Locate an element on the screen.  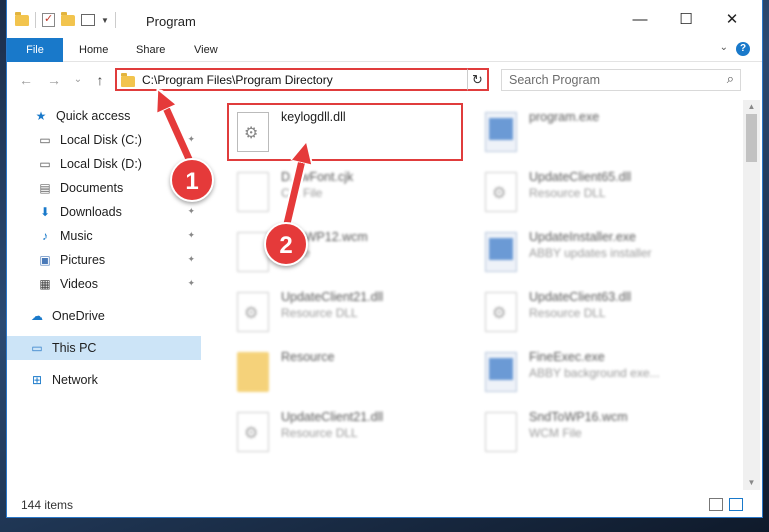
tab-view: View is located at coordinates (206, 50).